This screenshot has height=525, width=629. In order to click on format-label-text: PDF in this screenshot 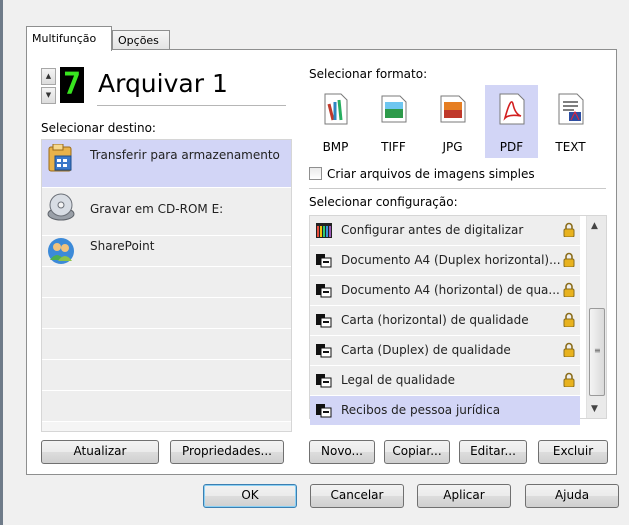, I will do `click(511, 147)`.